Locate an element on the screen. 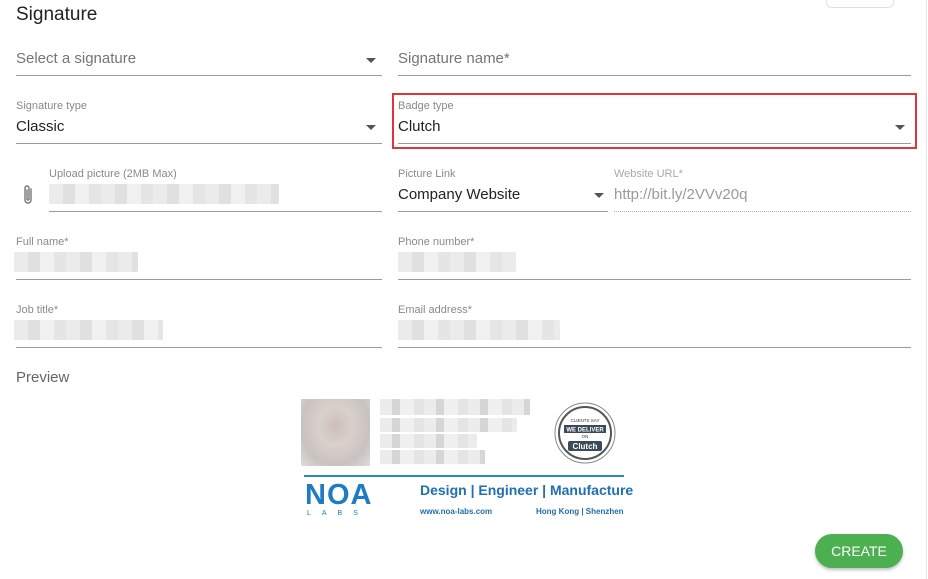 This screenshot has height=579, width=928. preview-divider is located at coordinates (464, 476).